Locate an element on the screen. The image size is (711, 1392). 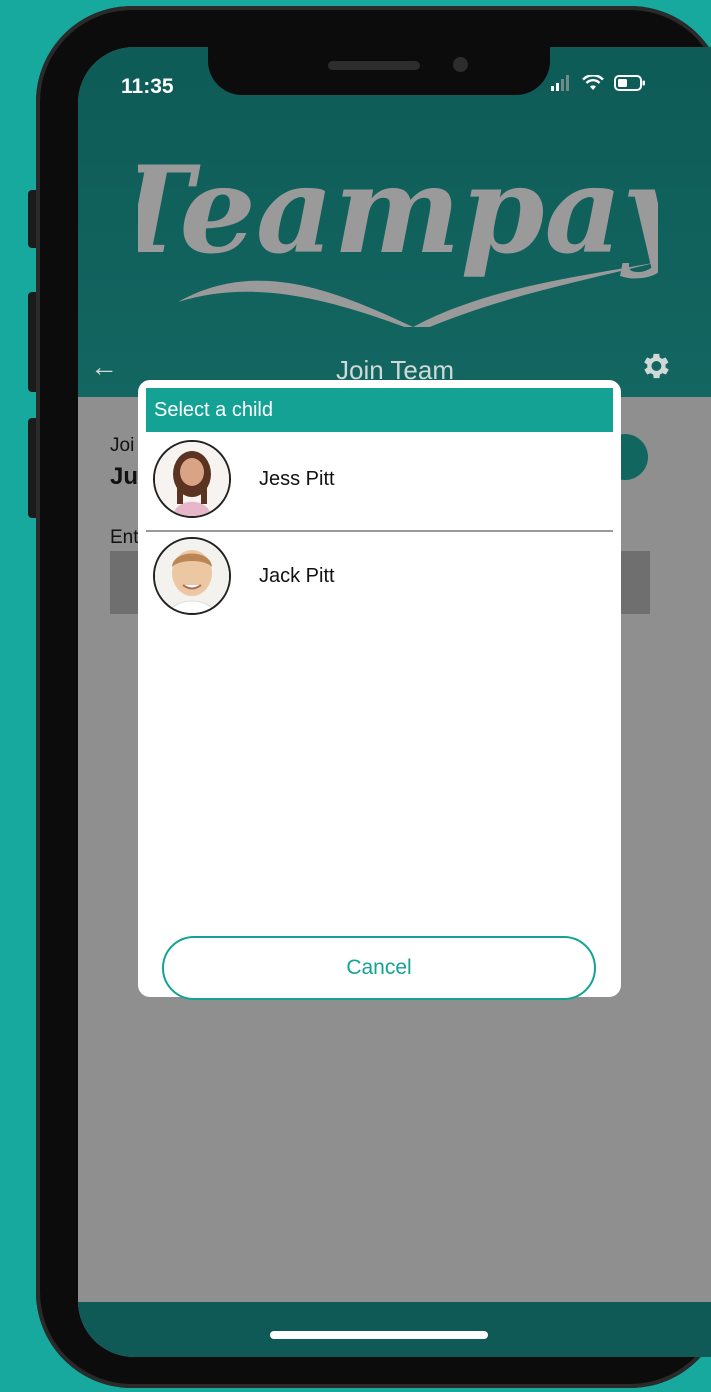
front-camera is located at coordinates (460, 64).